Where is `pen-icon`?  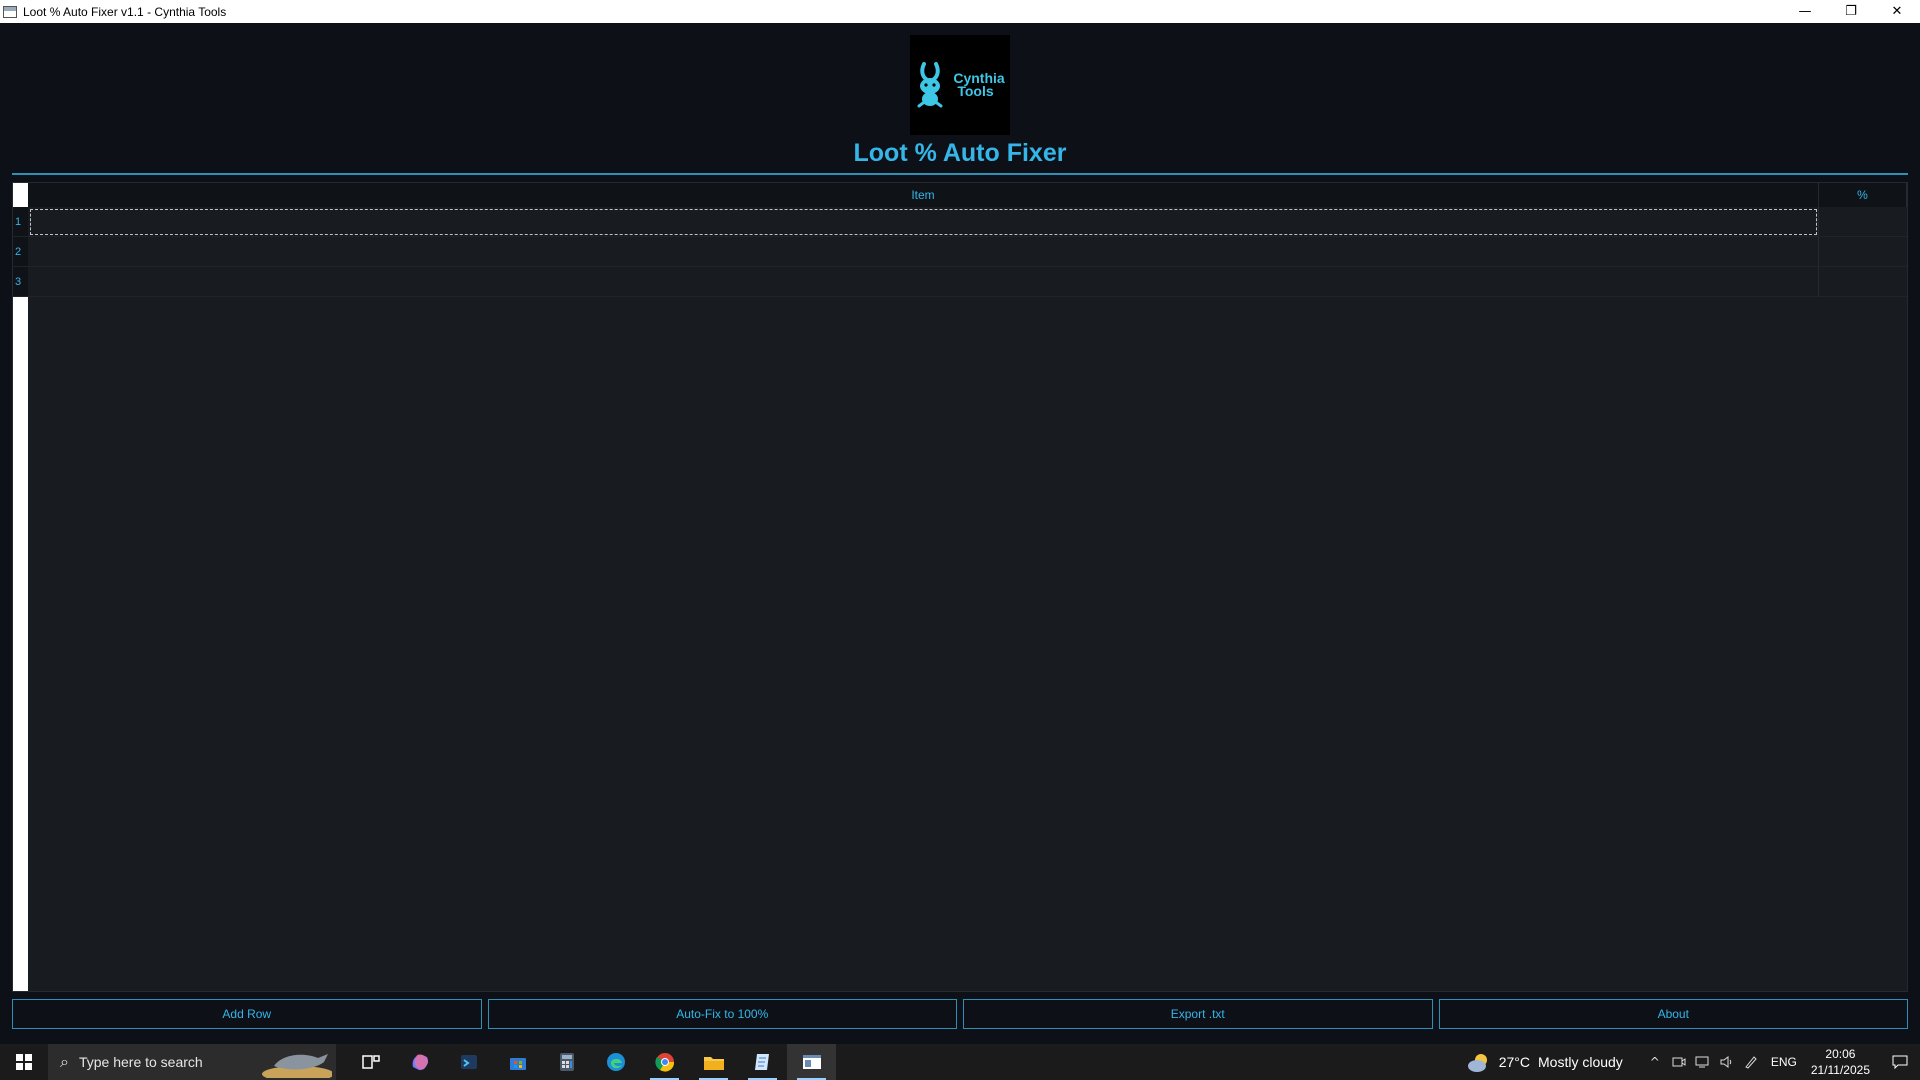
pen-icon is located at coordinates (1751, 1062).